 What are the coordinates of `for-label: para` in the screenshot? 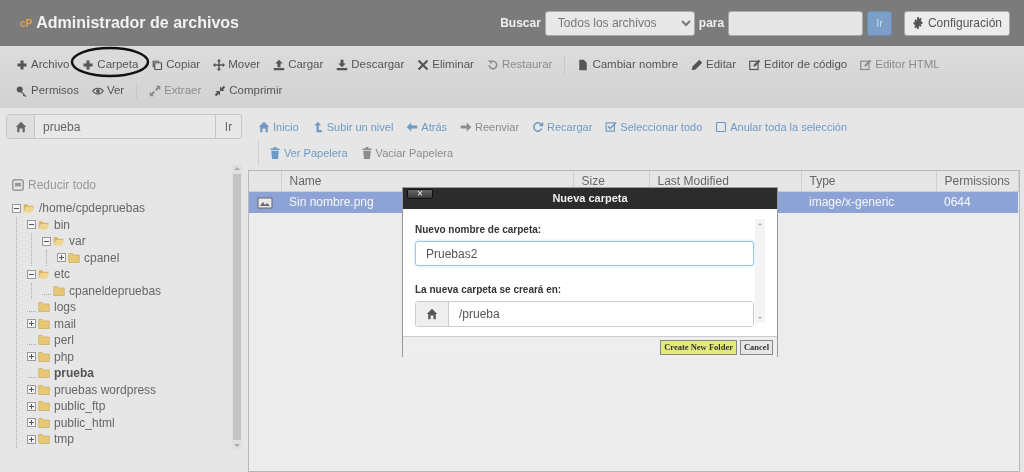 It's located at (711, 23).